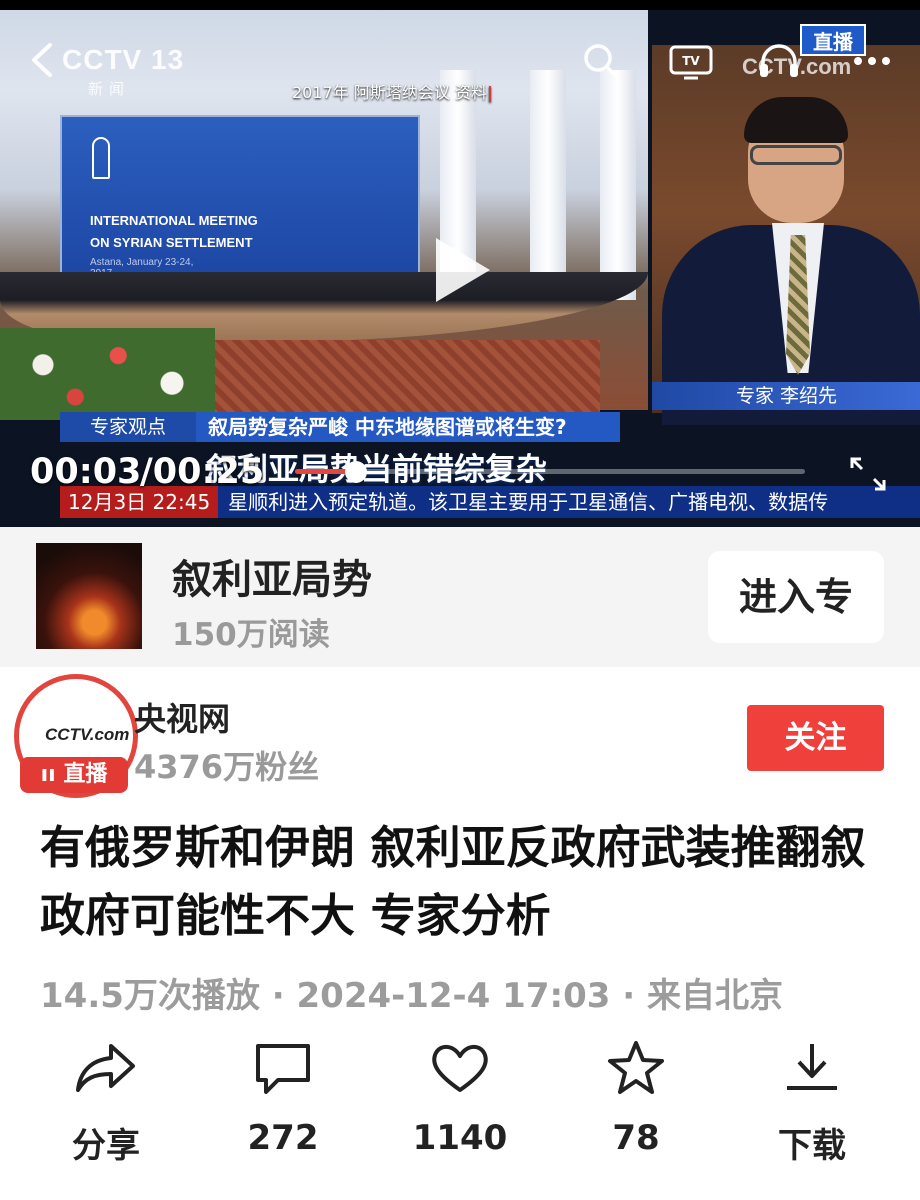  What do you see at coordinates (872, 61) in the screenshot?
I see `more-icon` at bounding box center [872, 61].